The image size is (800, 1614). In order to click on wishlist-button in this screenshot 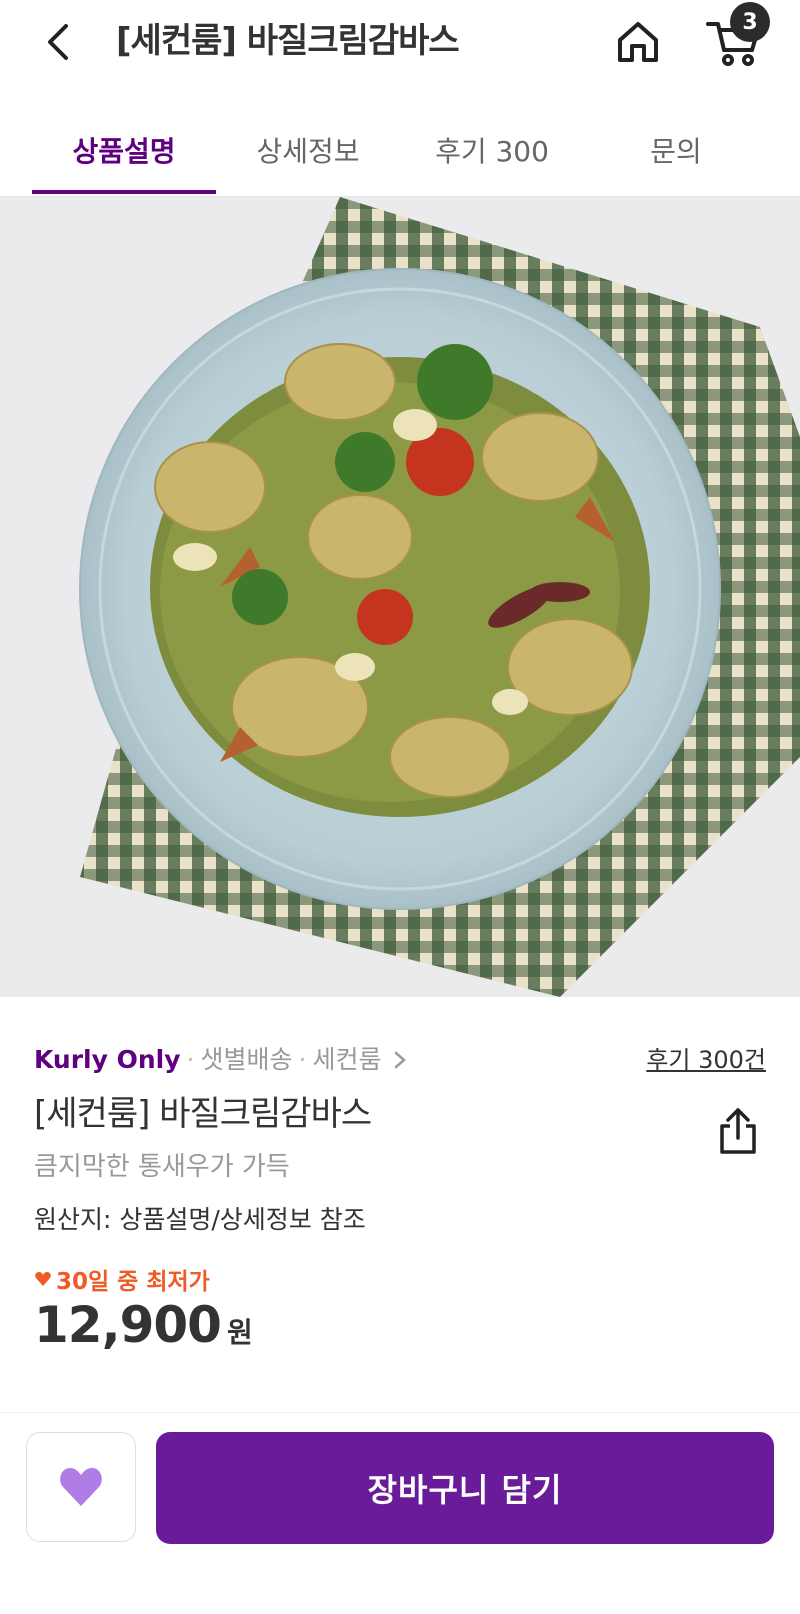, I will do `click(81, 1487)`.